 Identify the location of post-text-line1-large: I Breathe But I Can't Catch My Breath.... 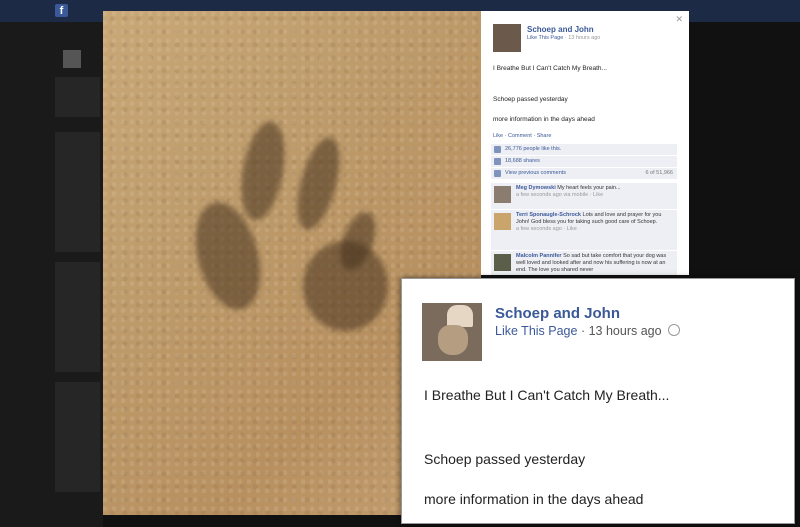
(547, 395).